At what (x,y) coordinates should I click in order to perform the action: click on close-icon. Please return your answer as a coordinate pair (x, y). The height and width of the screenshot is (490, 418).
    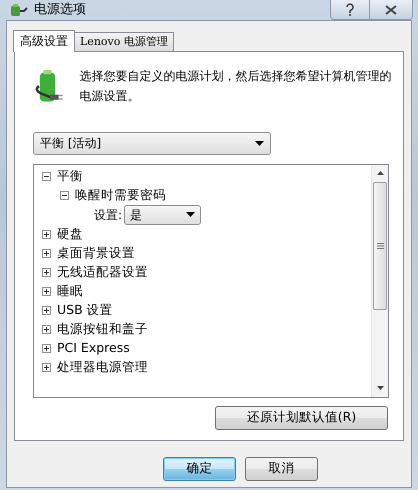
    Looking at the image, I should click on (391, 9).